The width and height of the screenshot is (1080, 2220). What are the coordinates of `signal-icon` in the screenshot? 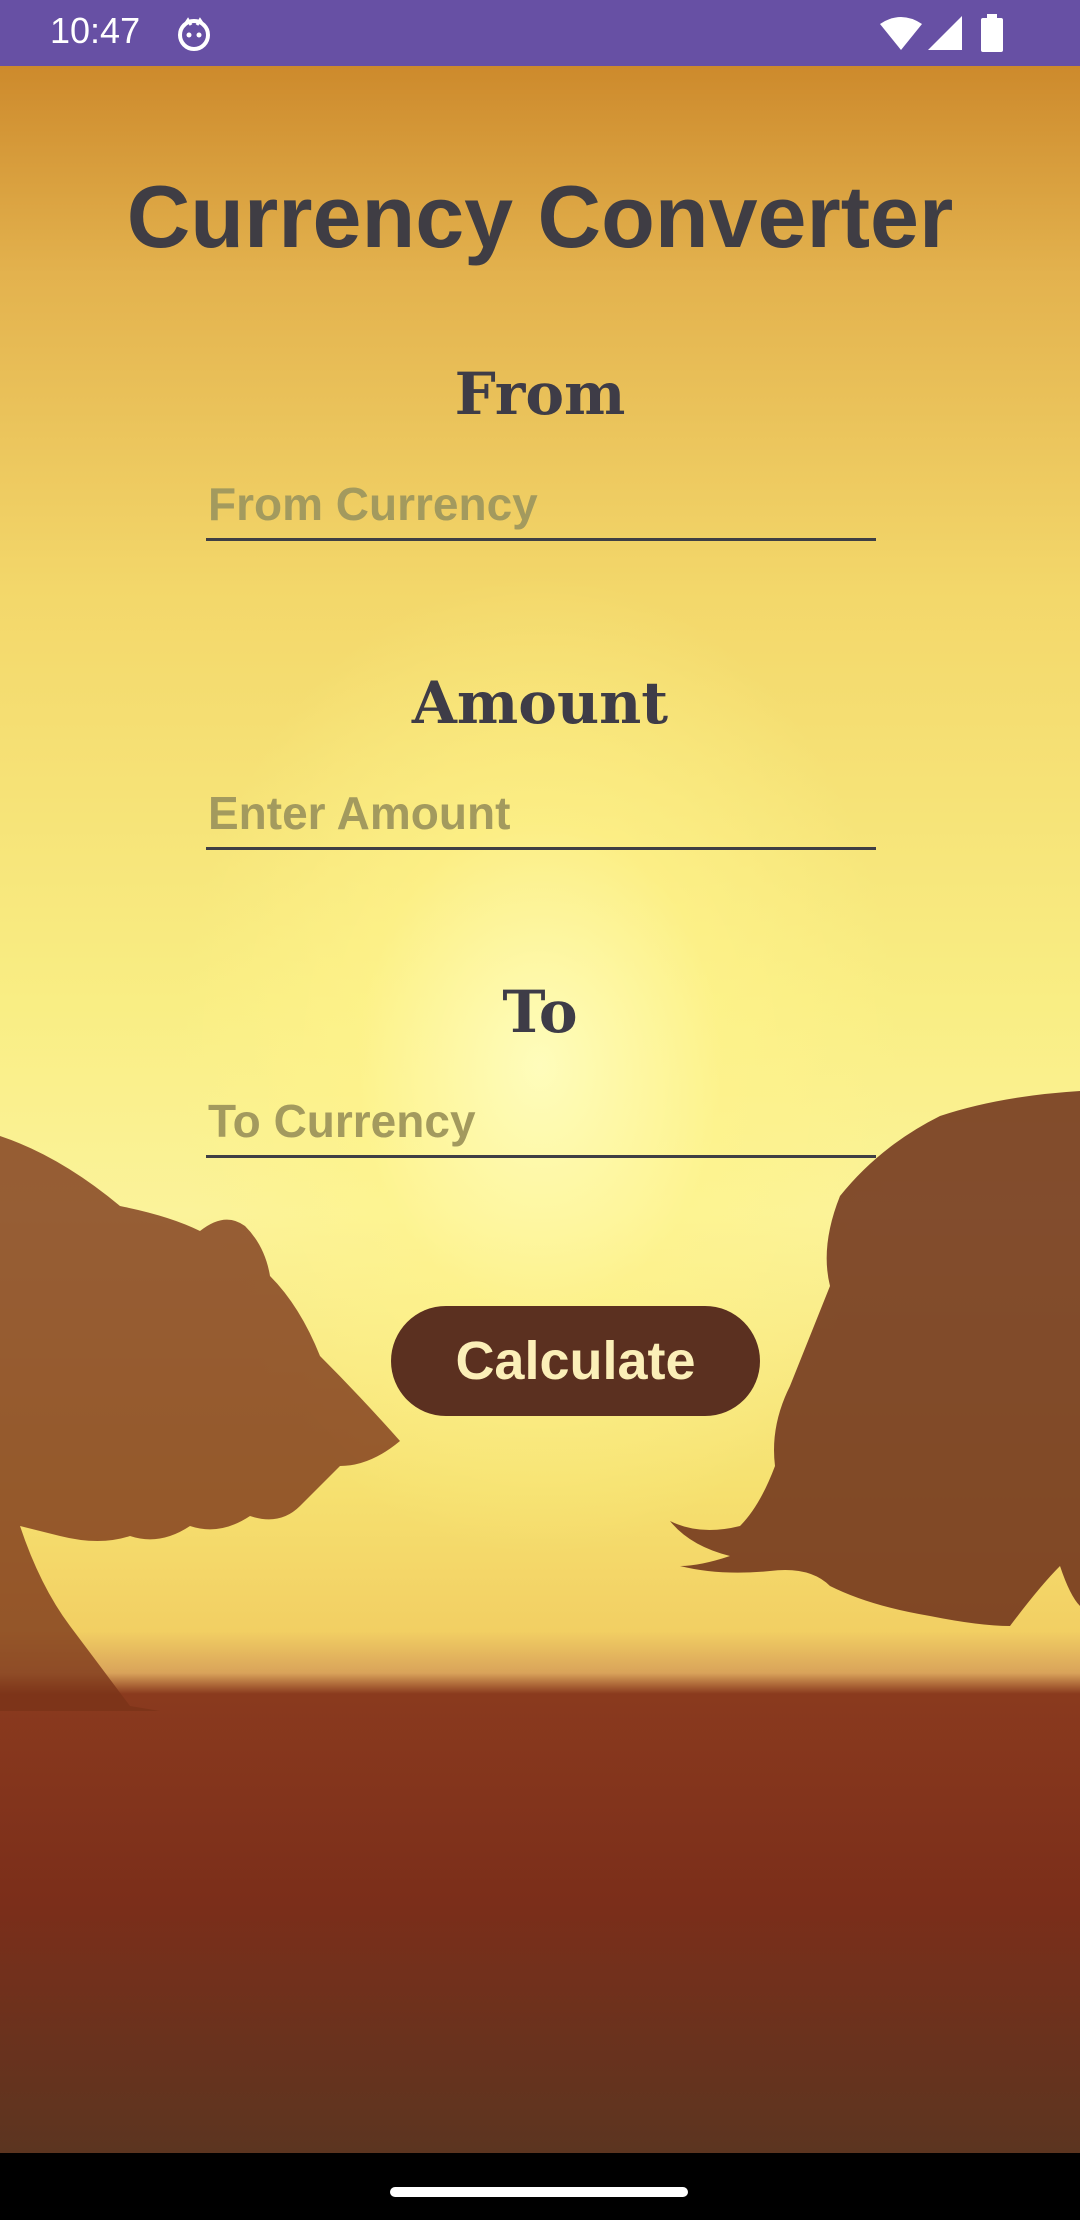 It's located at (945, 33).